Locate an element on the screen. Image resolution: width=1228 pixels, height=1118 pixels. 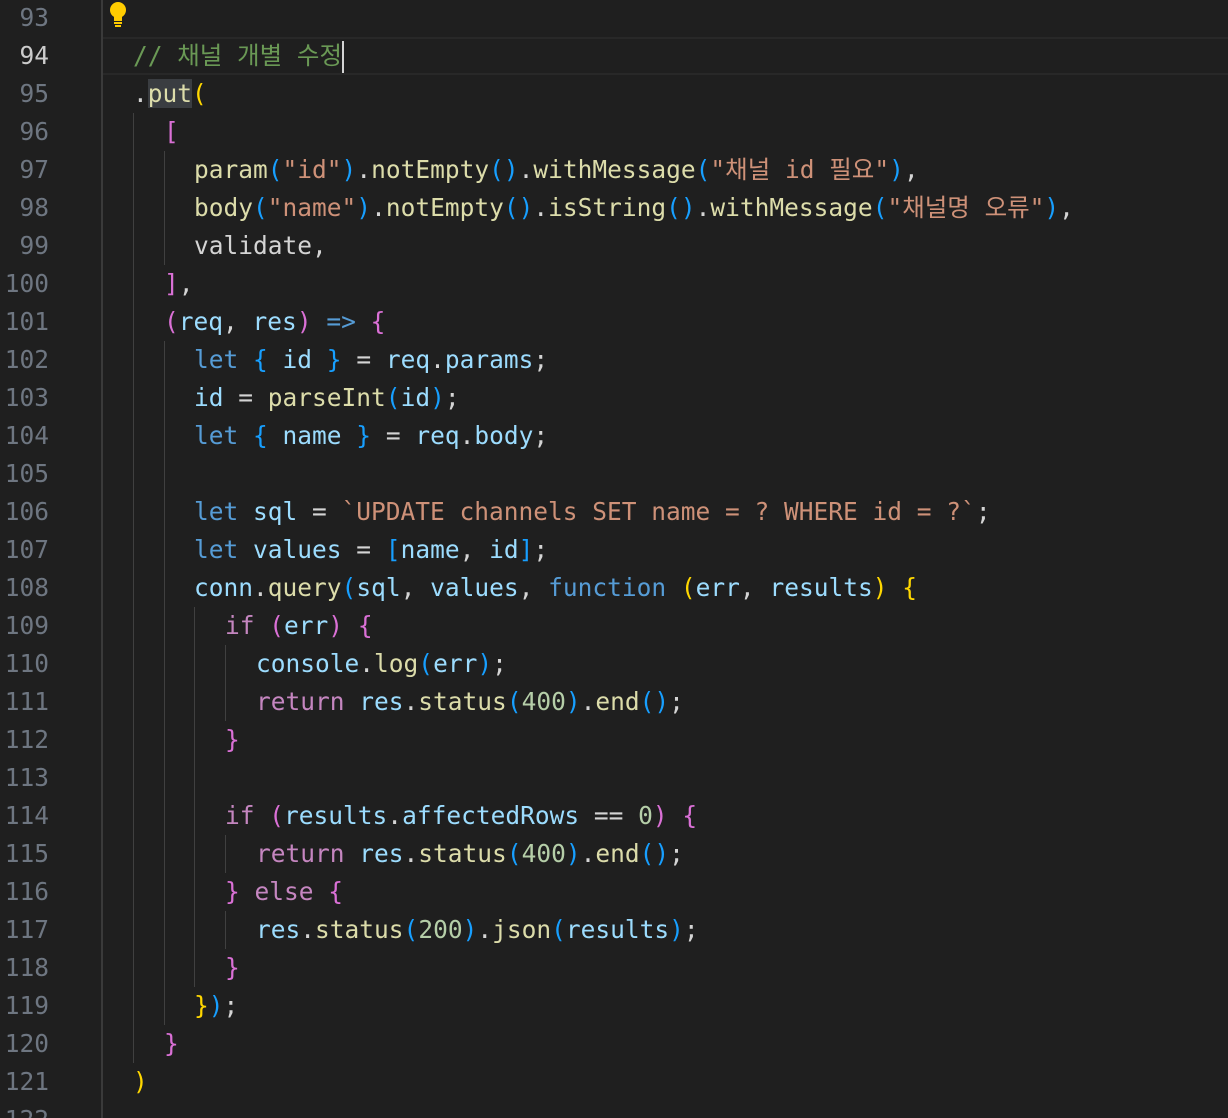
code-line: 107 let values = [name, id]; is located at coordinates (614, 550).